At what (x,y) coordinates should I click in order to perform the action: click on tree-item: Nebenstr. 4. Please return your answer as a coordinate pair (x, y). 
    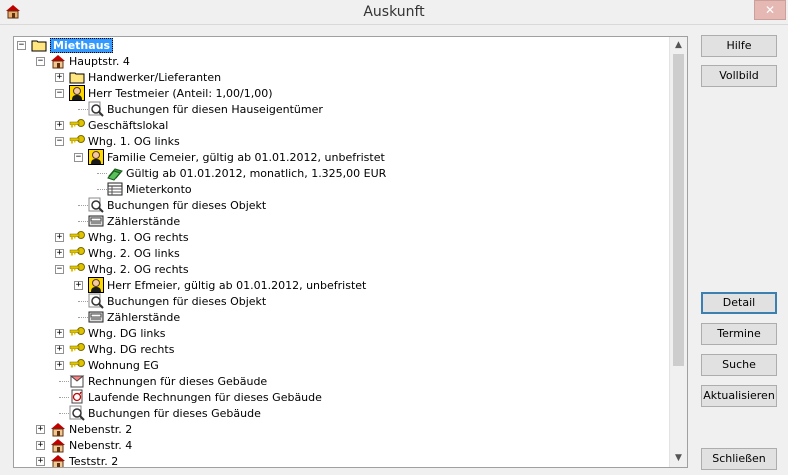
    Looking at the image, I should click on (91, 445).